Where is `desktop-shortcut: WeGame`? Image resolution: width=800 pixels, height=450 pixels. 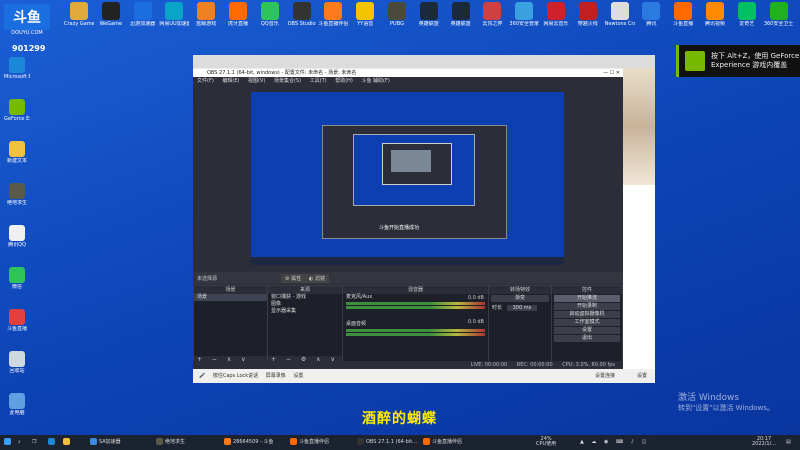 desktop-shortcut: WeGame is located at coordinates (111, 14).